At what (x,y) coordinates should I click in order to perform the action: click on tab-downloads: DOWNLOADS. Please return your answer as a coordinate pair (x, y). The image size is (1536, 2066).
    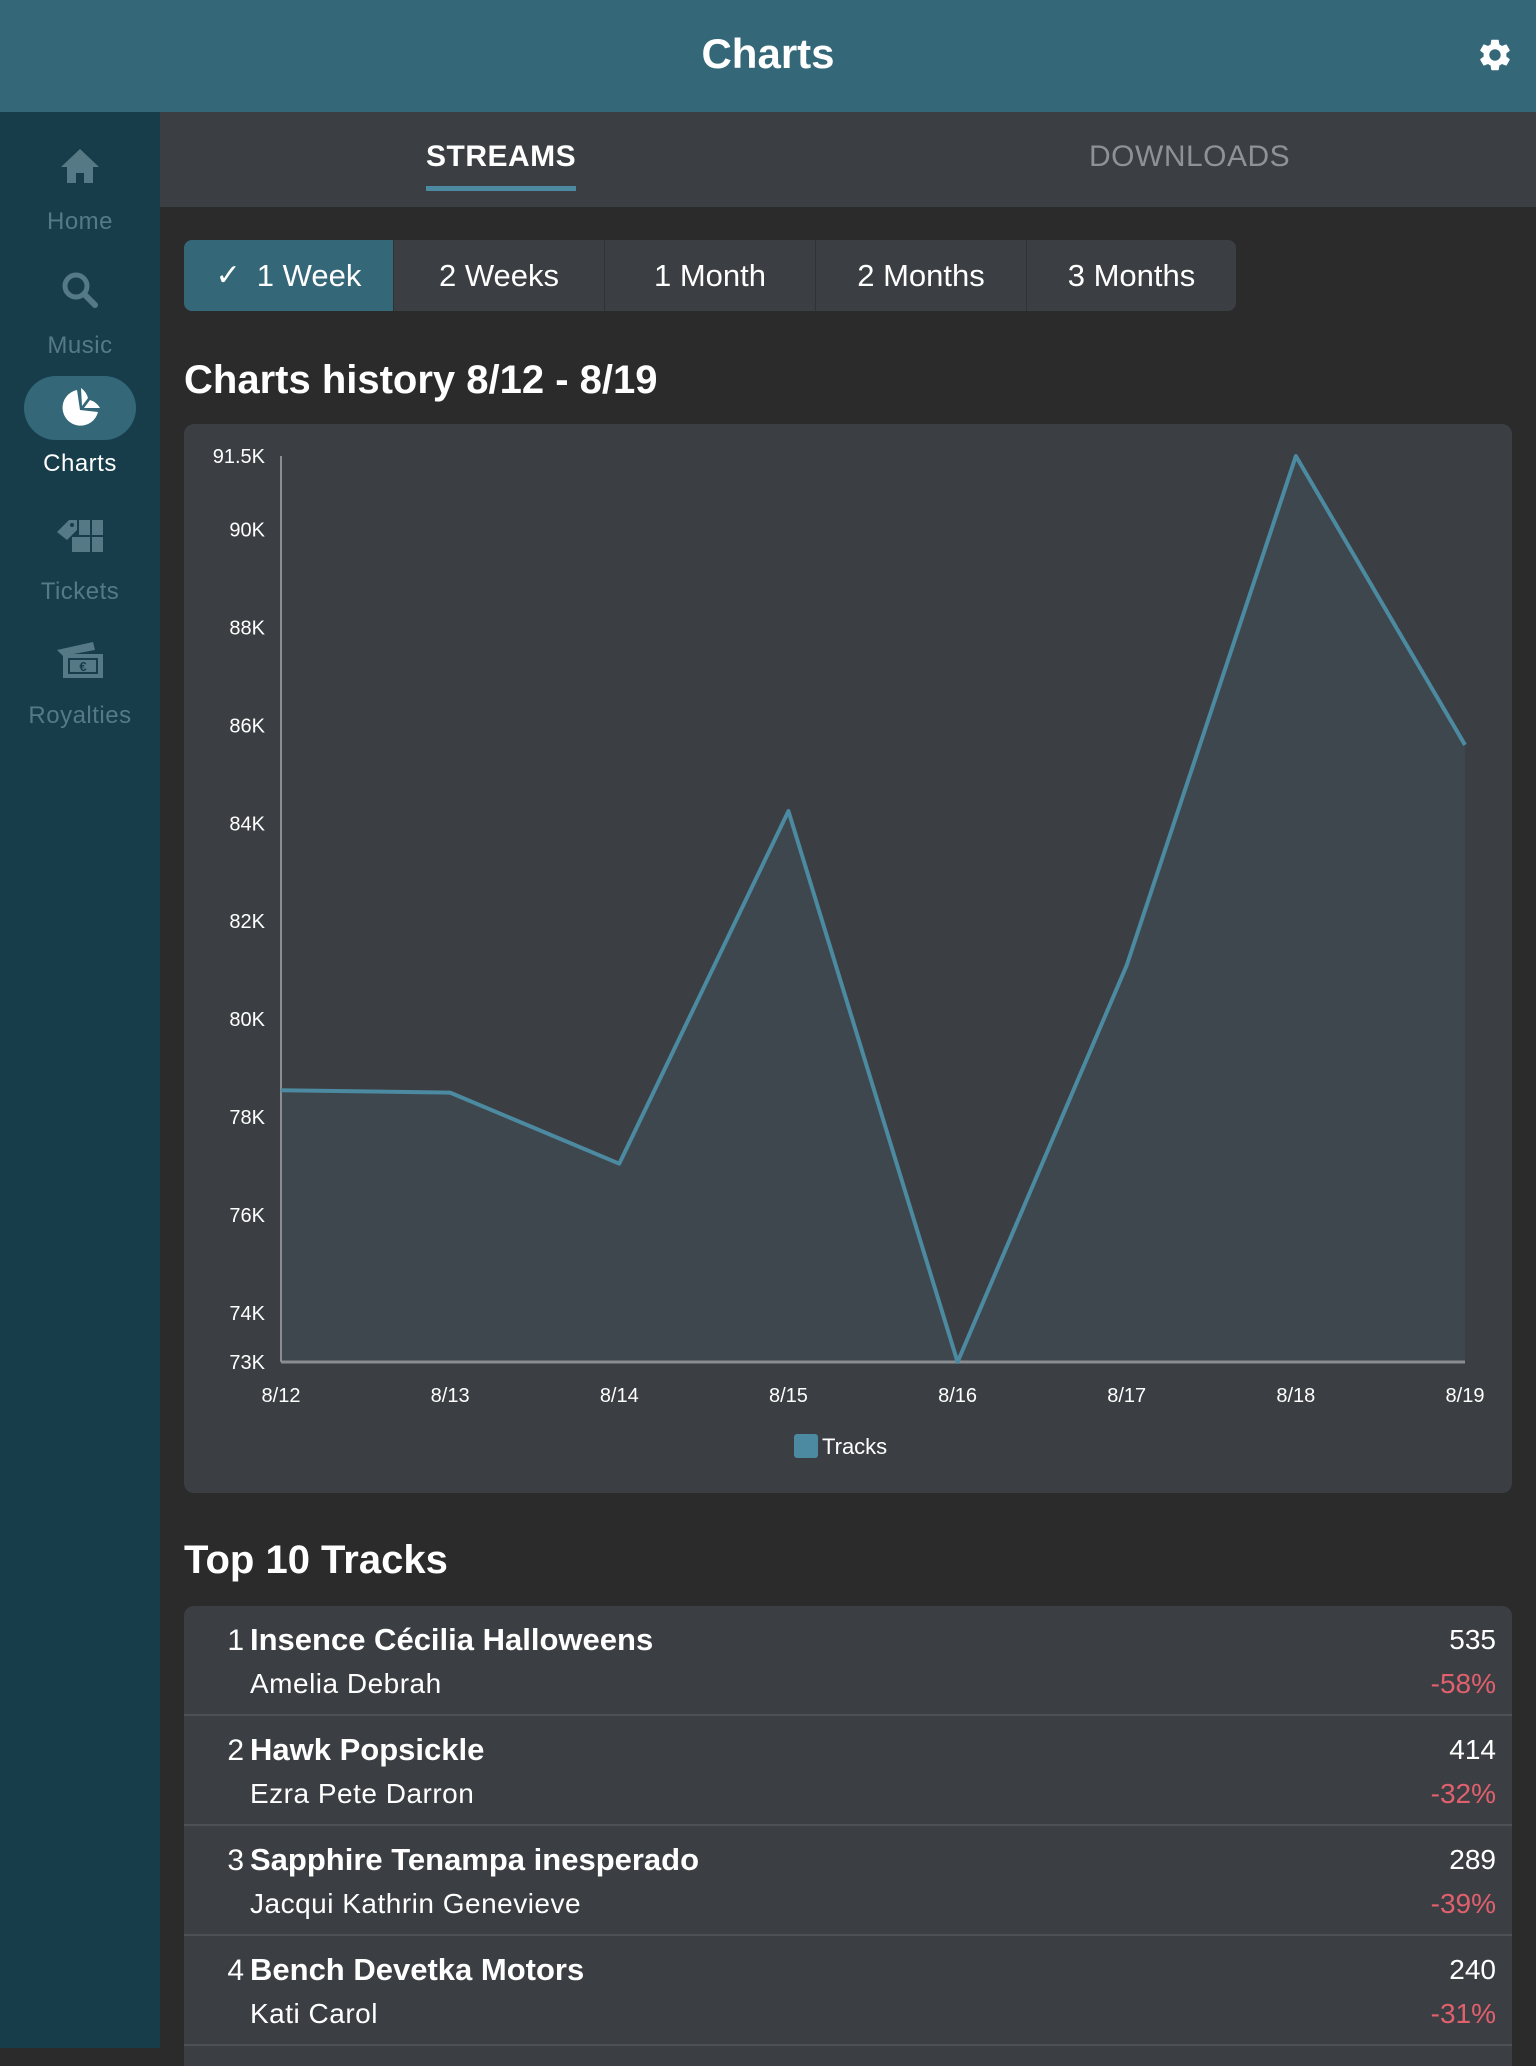
    Looking at the image, I should click on (1189, 157).